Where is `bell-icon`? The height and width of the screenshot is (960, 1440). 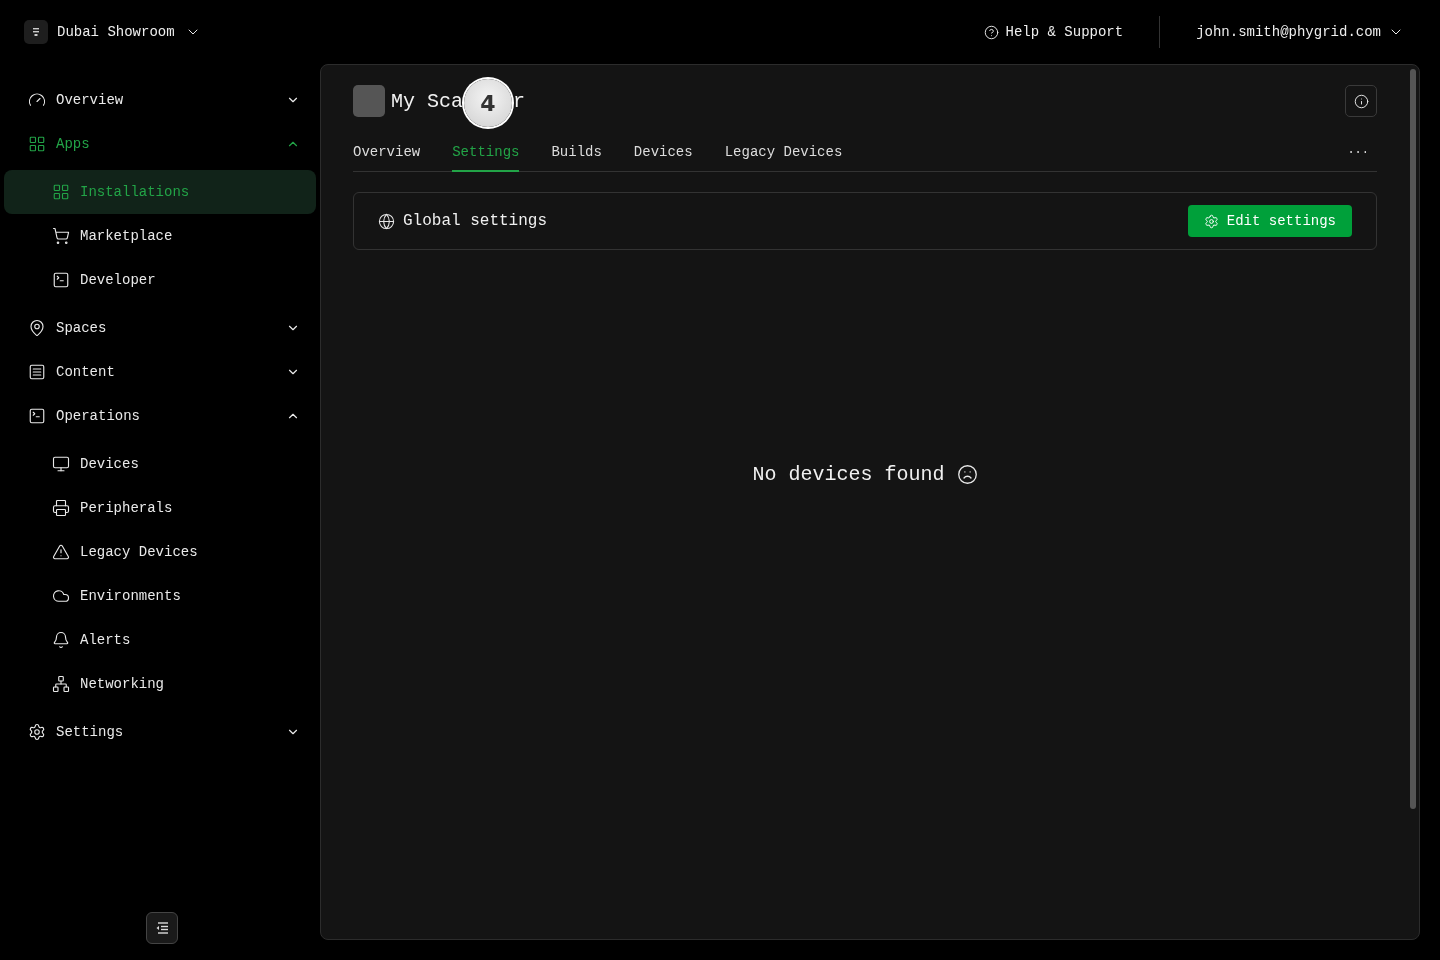 bell-icon is located at coordinates (61, 640).